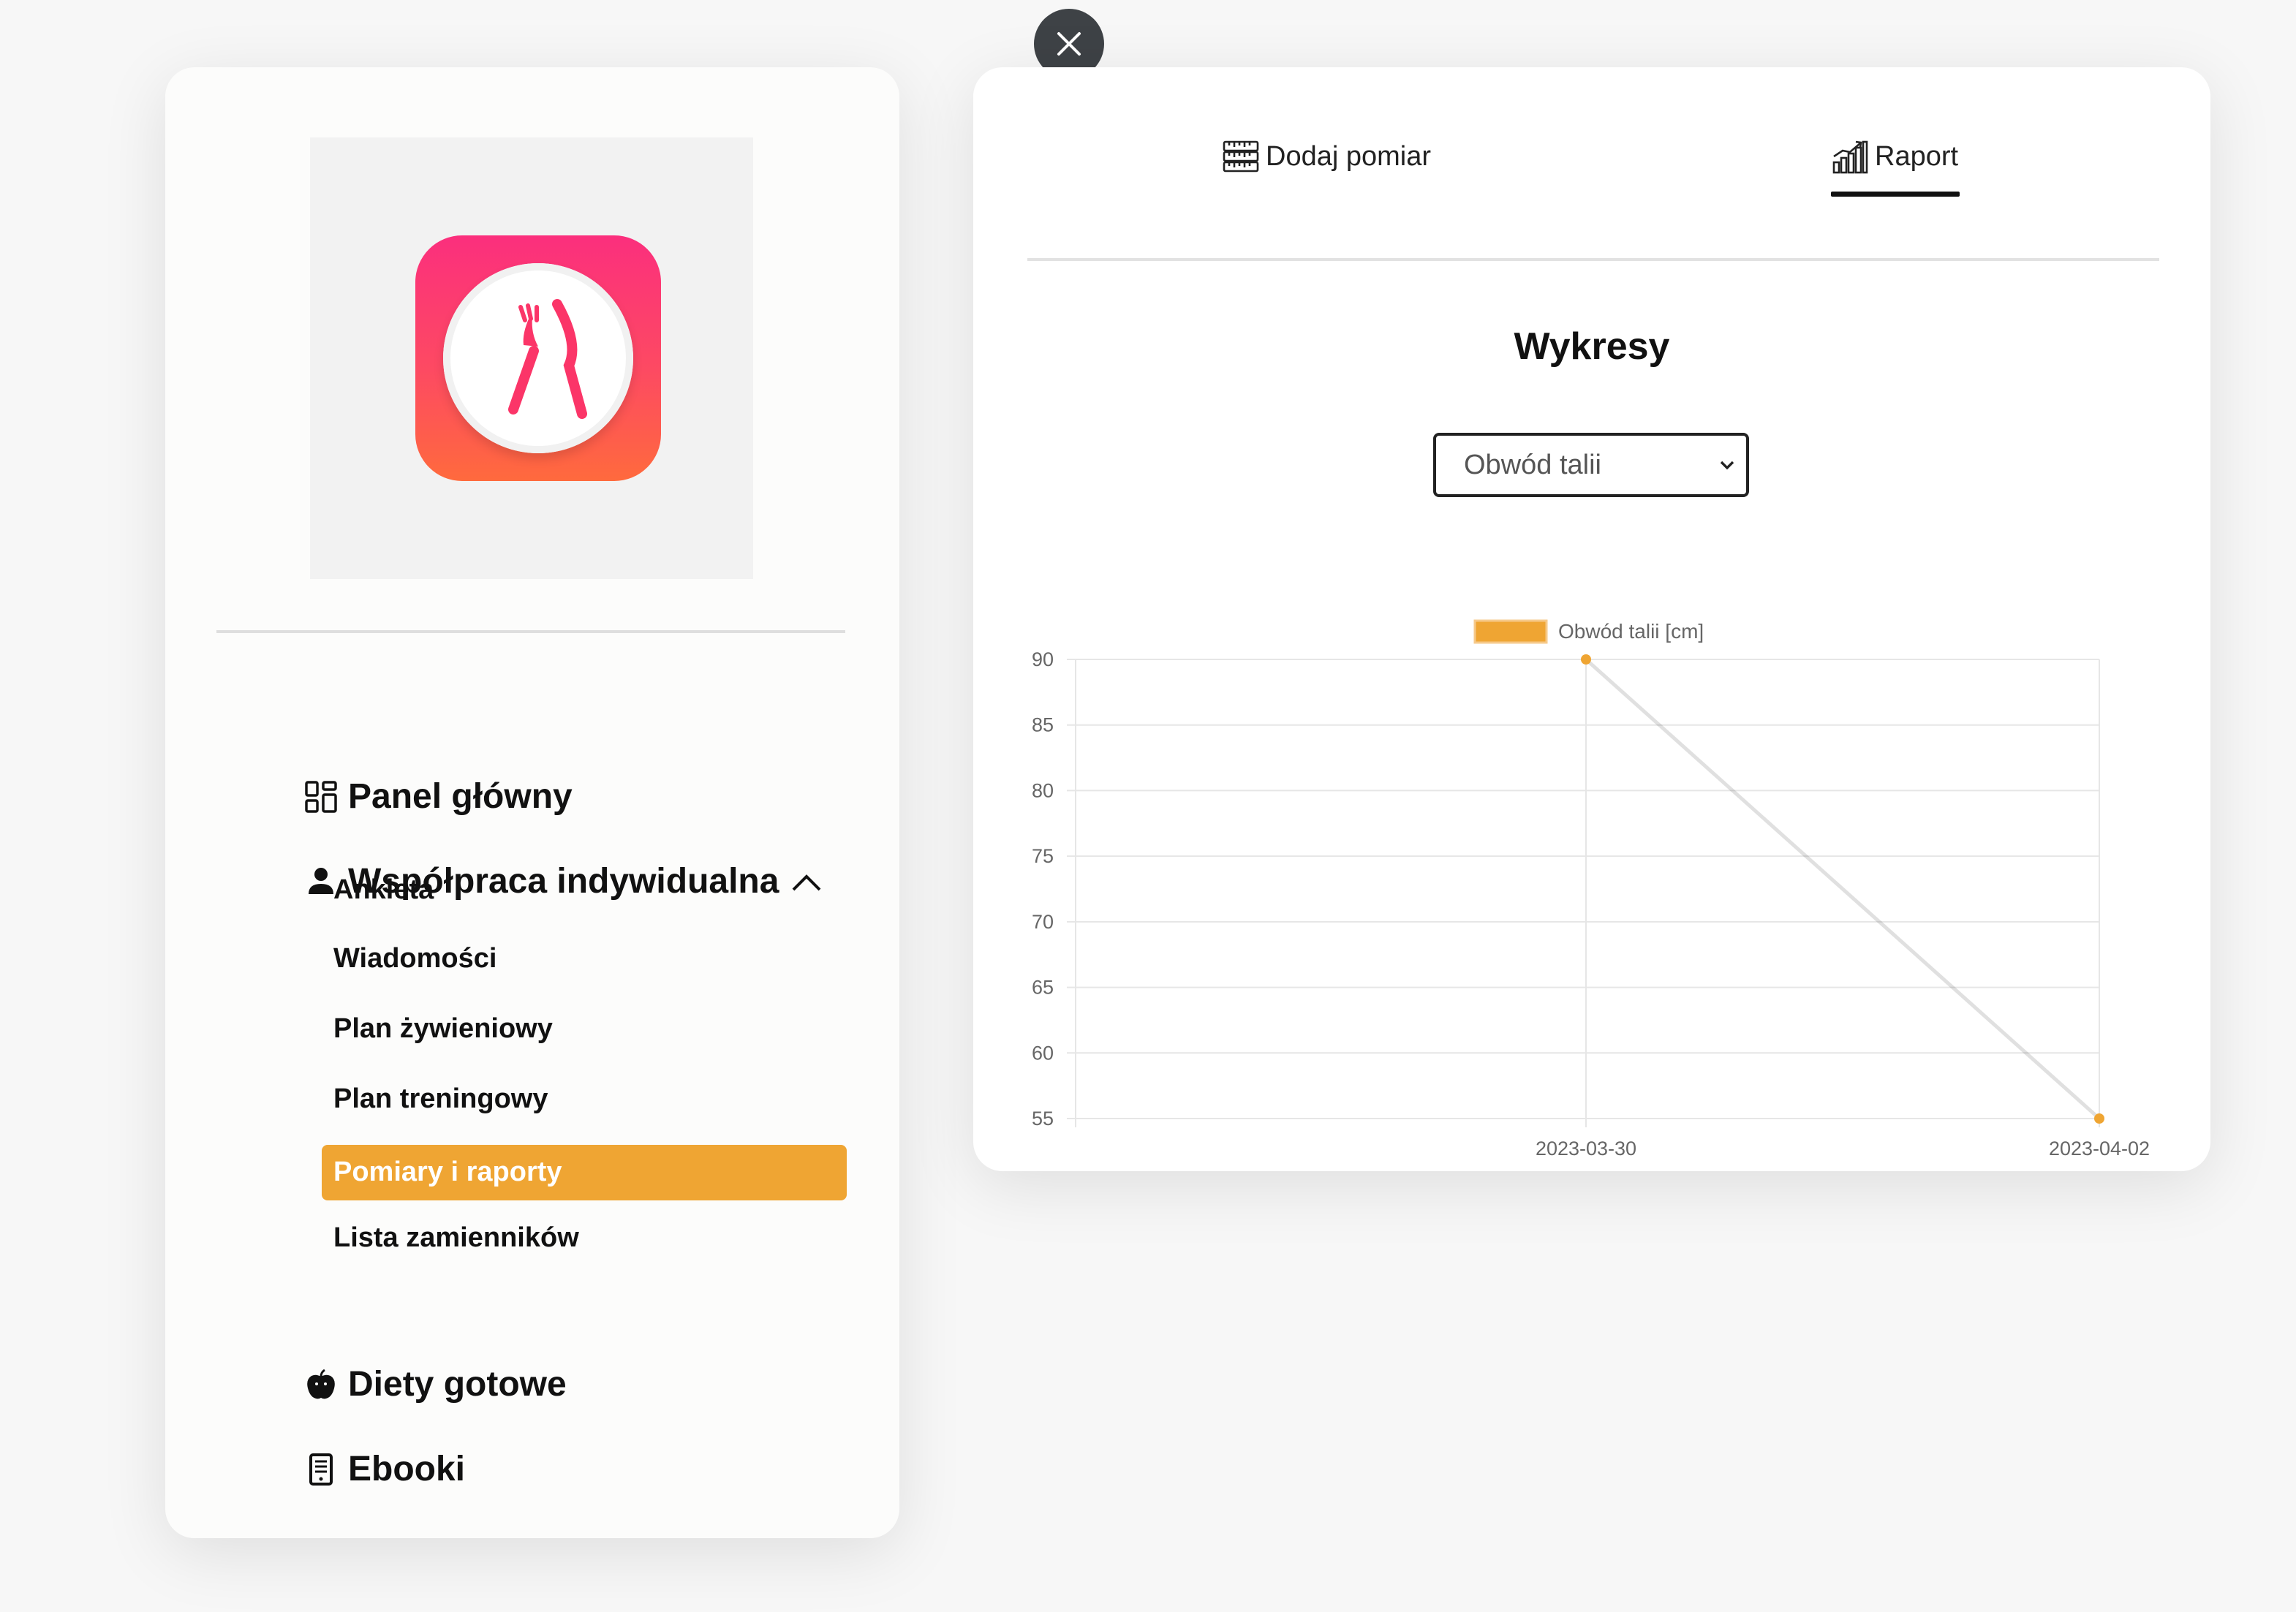  I want to click on tab-report-label: Raport, so click(1917, 156).